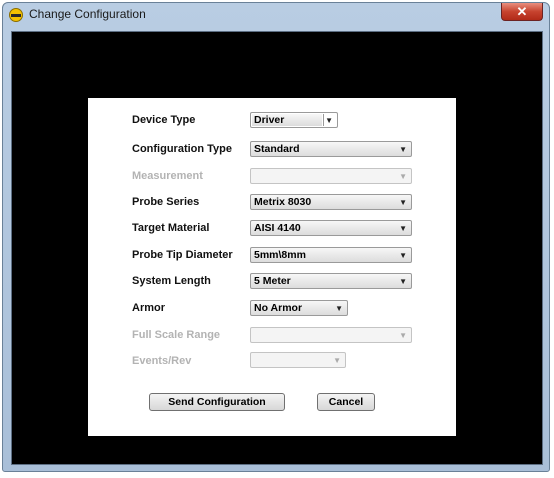 The image size is (554, 478). Describe the element at coordinates (162, 361) in the screenshot. I see `events-rev-label: Events/Rev` at that location.